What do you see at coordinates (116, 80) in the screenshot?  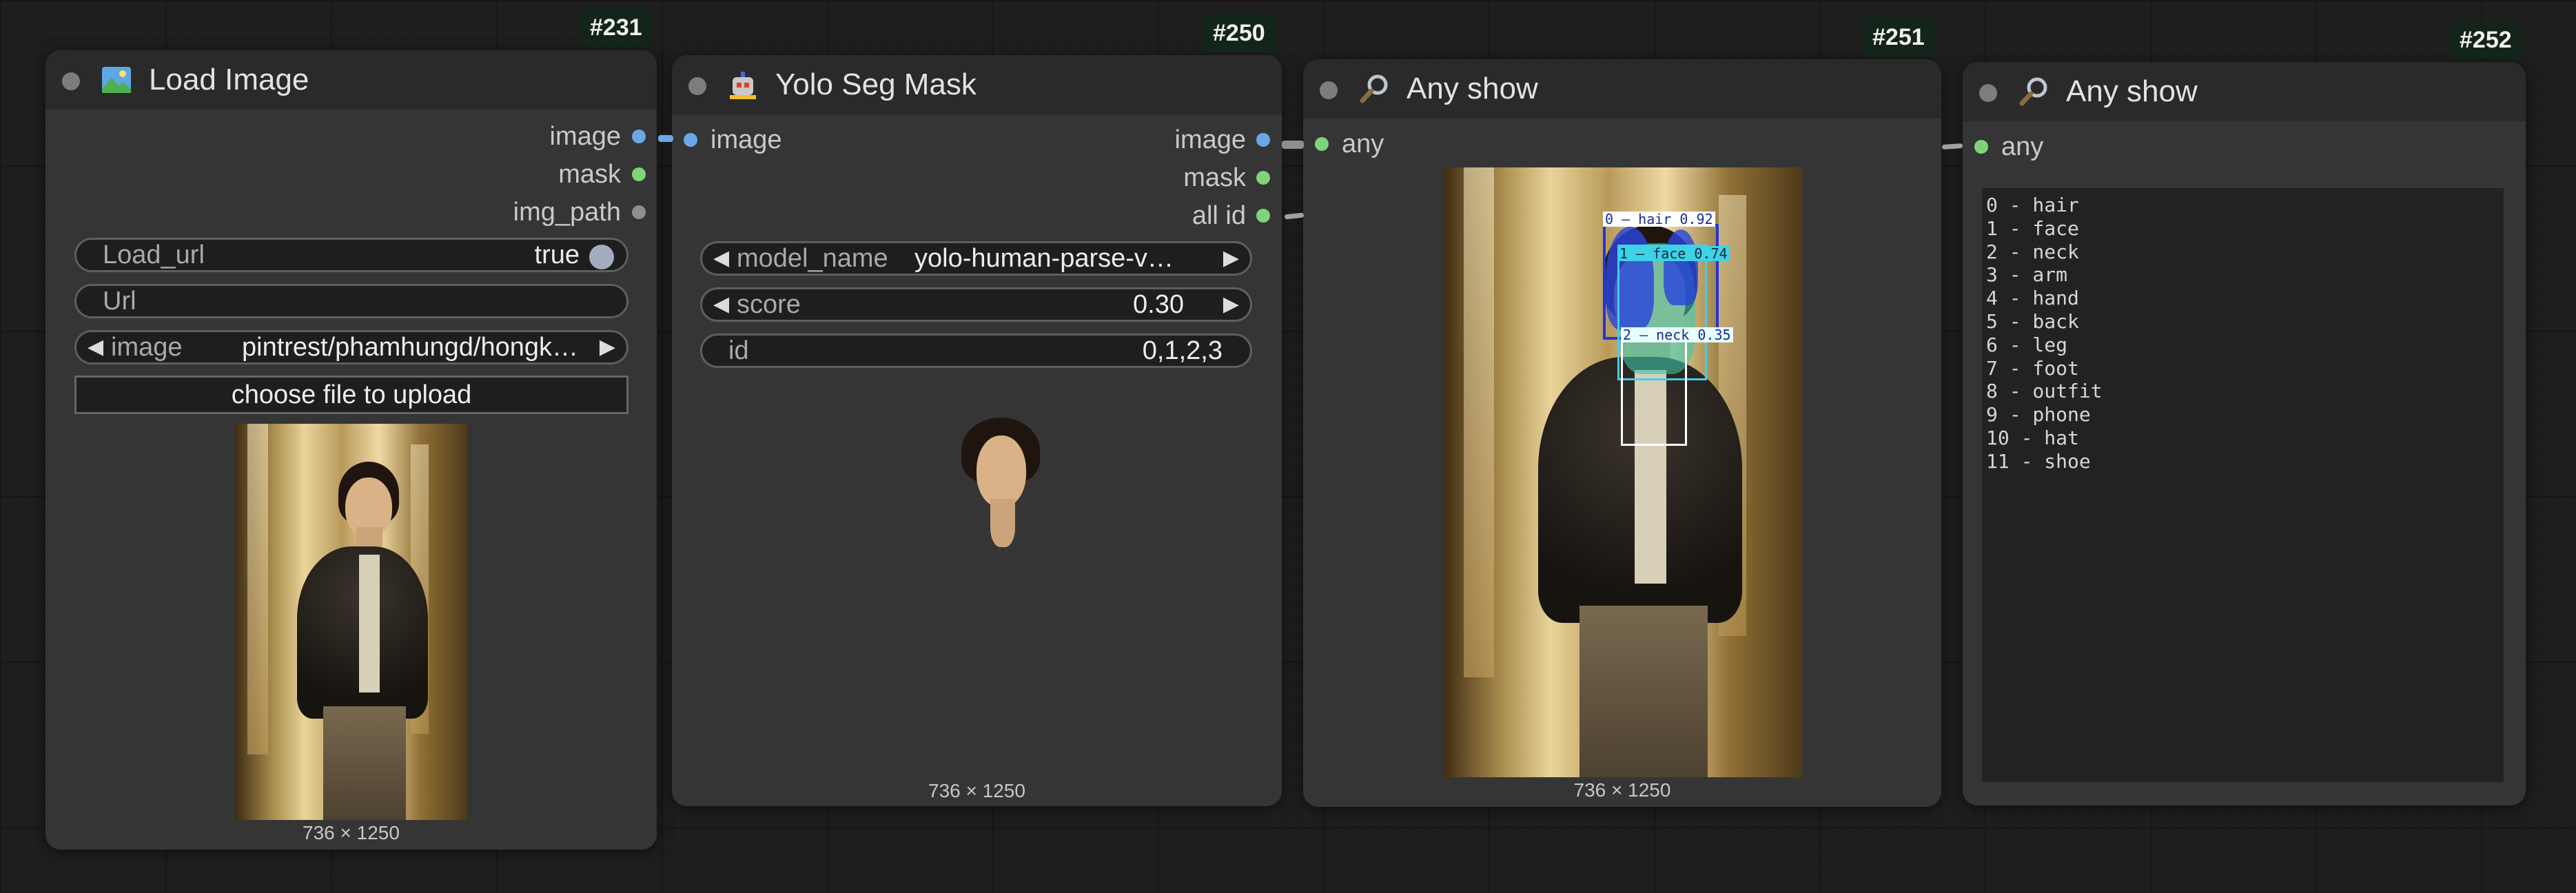 I see `picture-icon` at bounding box center [116, 80].